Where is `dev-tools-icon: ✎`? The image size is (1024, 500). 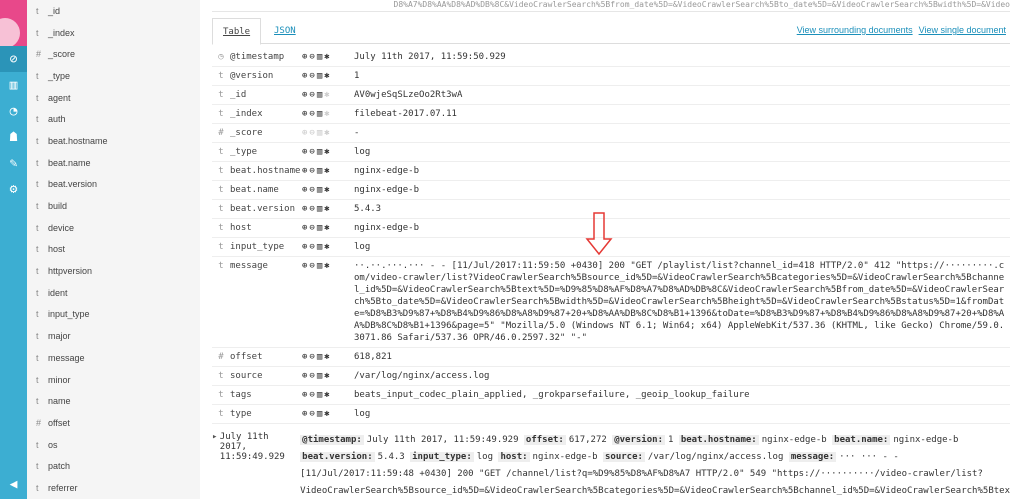 dev-tools-icon: ✎ is located at coordinates (13, 163).